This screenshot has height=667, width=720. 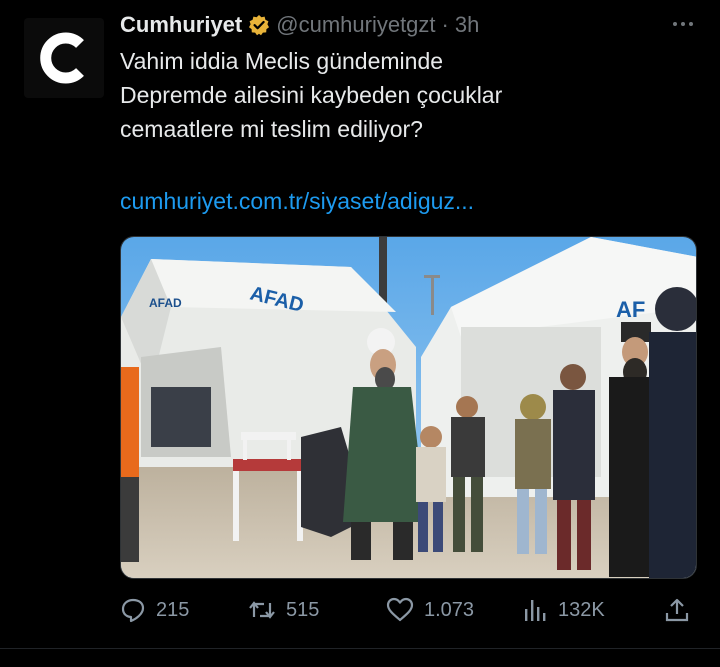 I want to click on retweet-button: 515, so click(x=283, y=610).